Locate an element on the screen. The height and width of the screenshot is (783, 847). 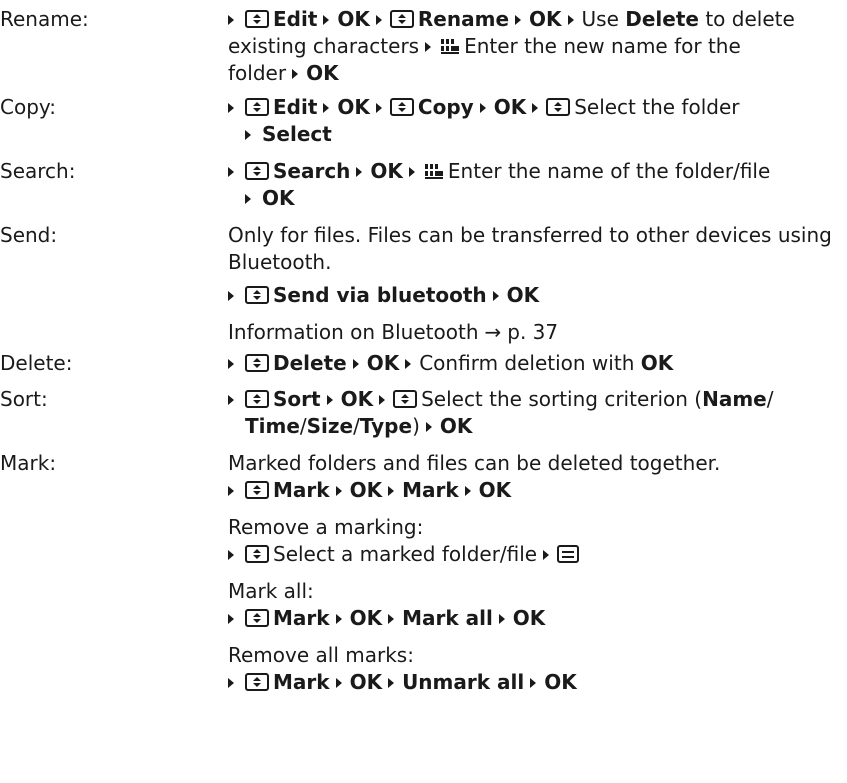
rename-term: Rename: is located at coordinates (44, 19).